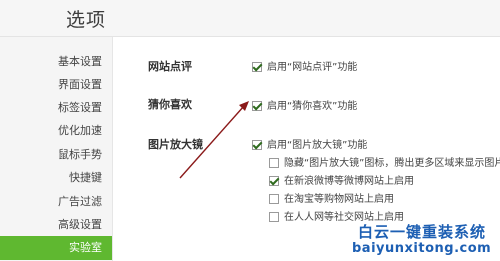 The height and width of the screenshot is (261, 500). What do you see at coordinates (52, 131) in the screenshot?
I see `sidebar-item-acceleration: 优化加速` at bounding box center [52, 131].